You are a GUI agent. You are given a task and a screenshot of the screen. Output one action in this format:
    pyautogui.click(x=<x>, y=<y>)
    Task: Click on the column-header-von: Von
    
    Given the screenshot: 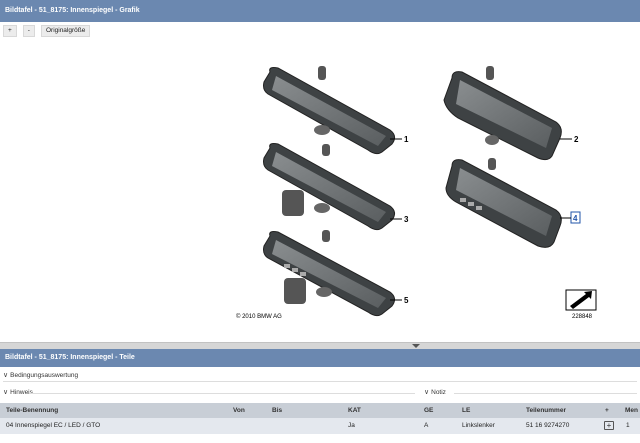 What is the action you would take?
    pyautogui.click(x=239, y=410)
    